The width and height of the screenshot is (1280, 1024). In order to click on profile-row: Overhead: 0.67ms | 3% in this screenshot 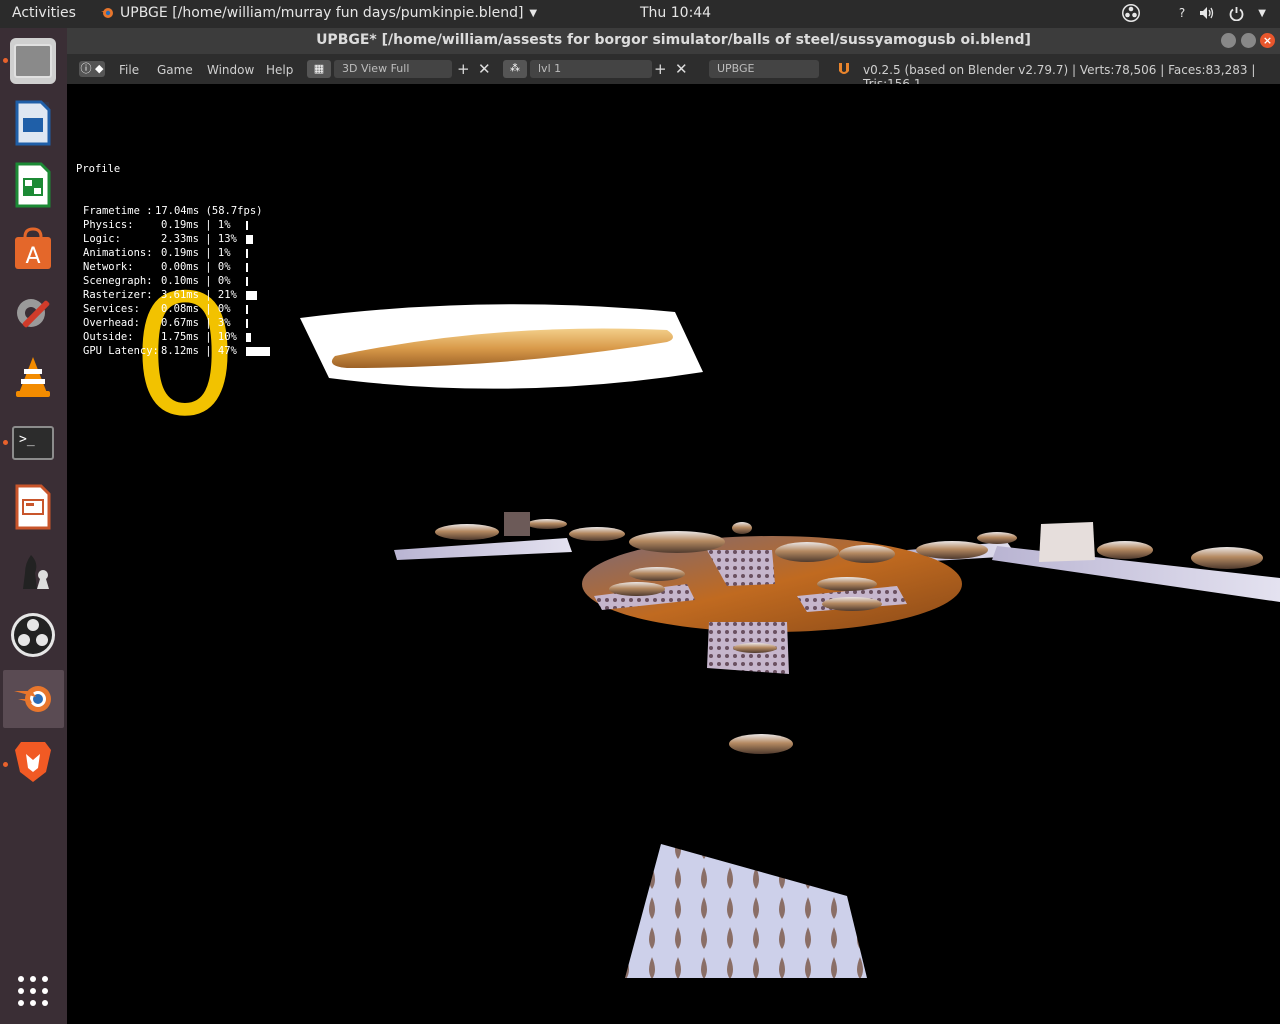, I will do `click(173, 323)`.